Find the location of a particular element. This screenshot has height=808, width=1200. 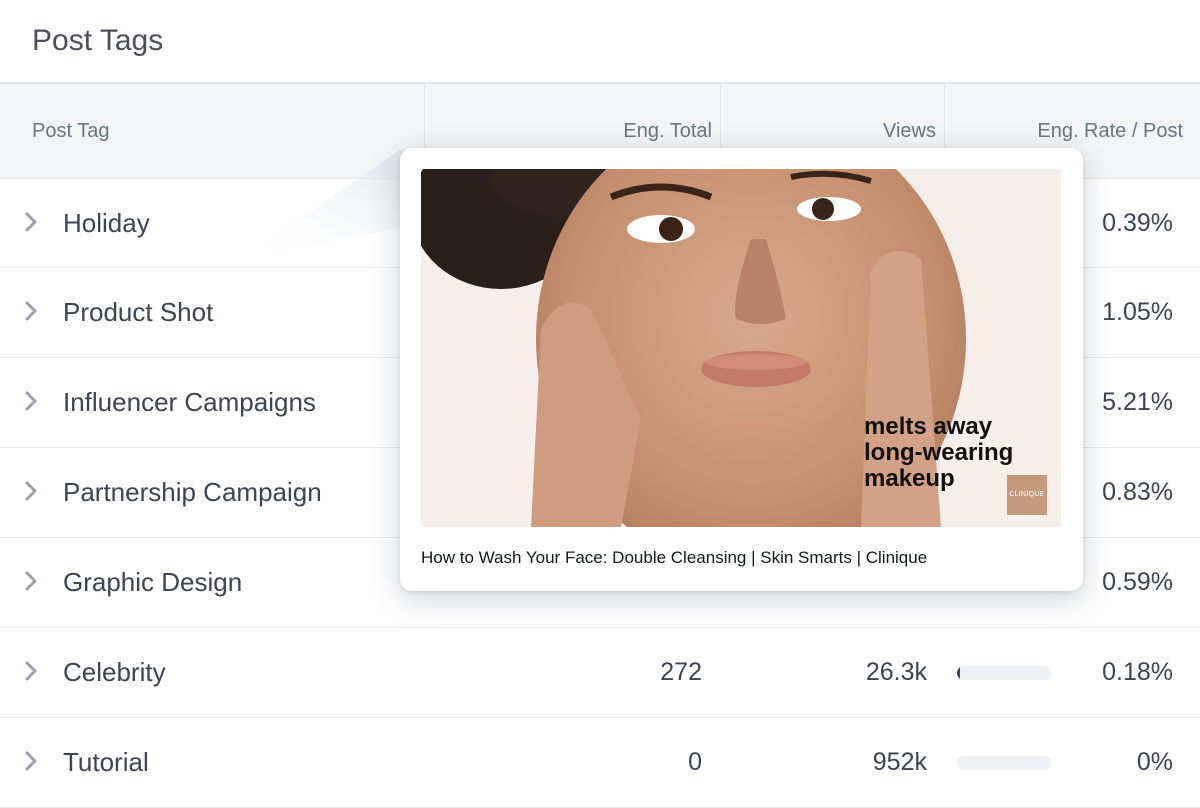

post-tag-name: Influencer Campaigns is located at coordinates (189, 402).